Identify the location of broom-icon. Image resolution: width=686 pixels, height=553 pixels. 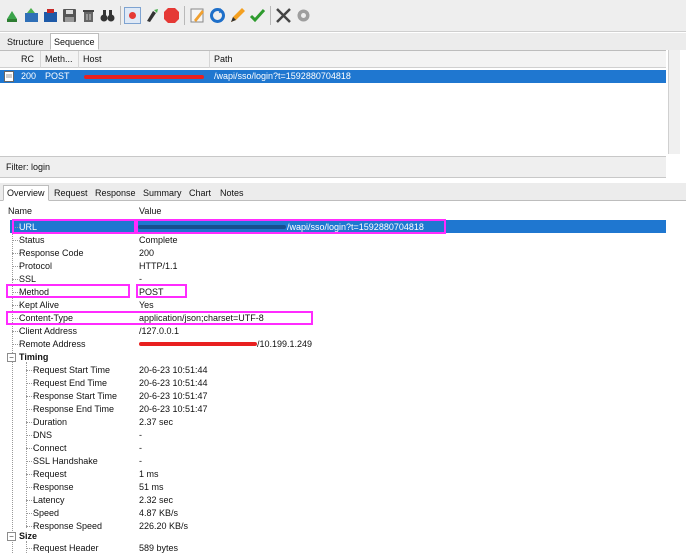
(152, 15).